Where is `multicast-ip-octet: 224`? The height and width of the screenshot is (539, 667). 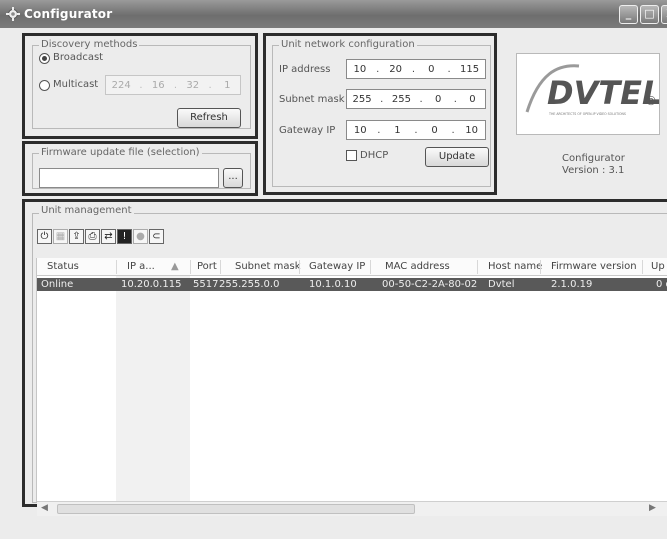 multicast-ip-octet: 224 is located at coordinates (121, 85).